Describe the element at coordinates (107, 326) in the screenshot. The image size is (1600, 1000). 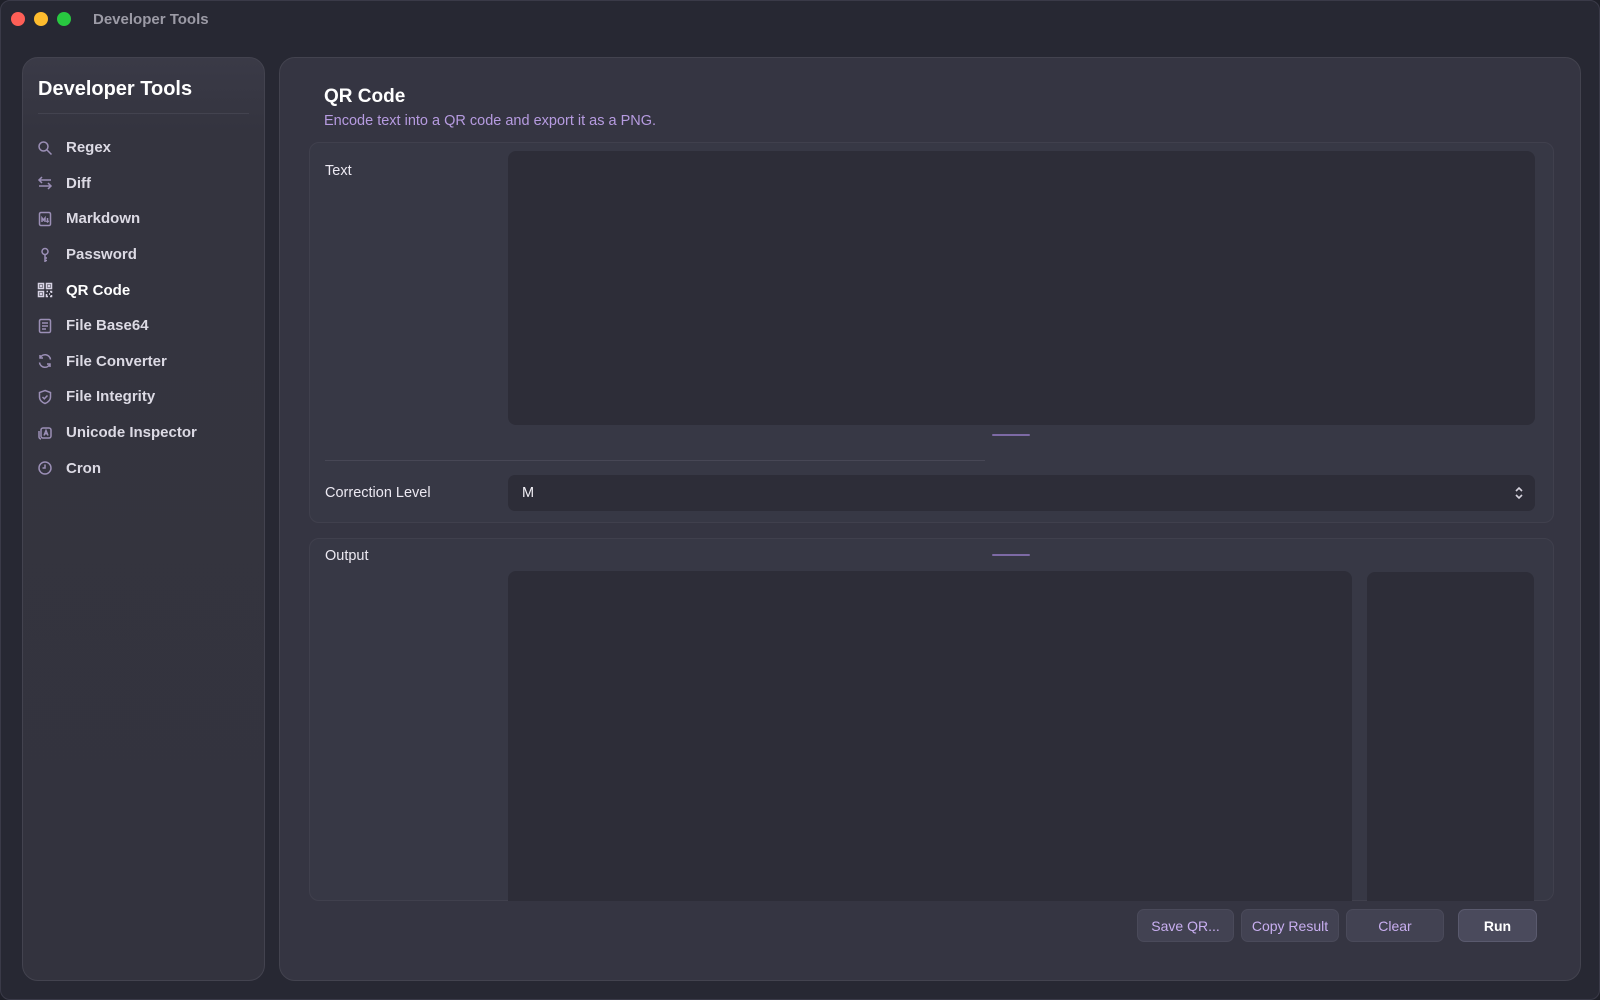
I see `sidebar-item-label: File Base64` at that location.